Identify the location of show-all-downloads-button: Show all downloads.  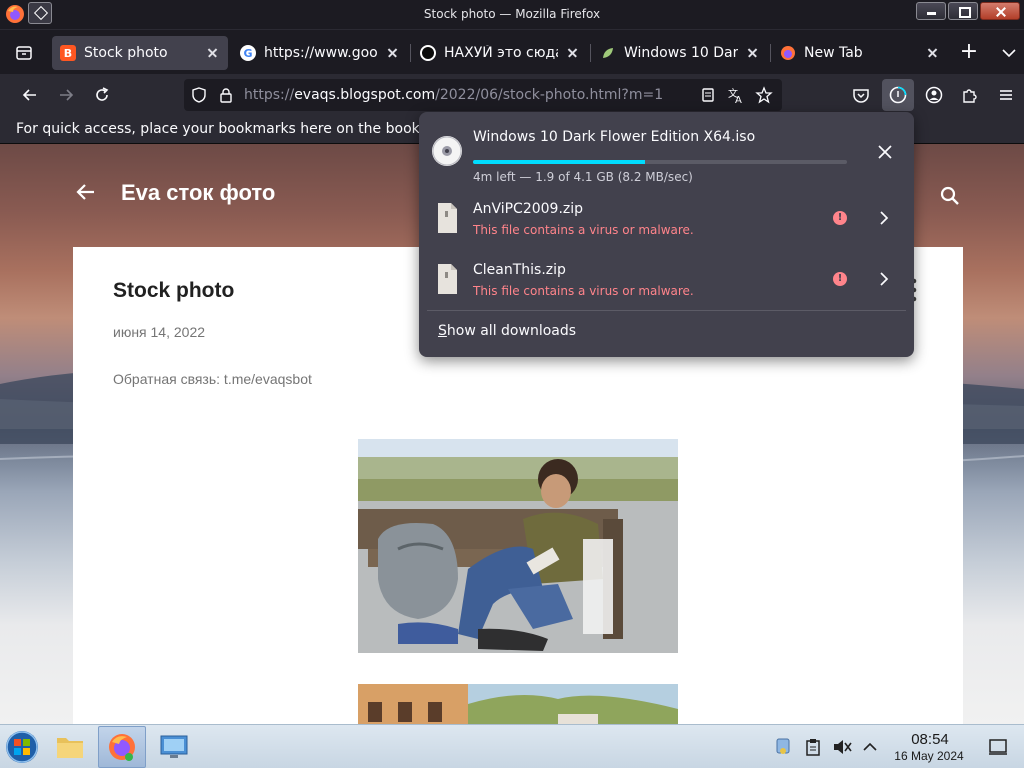
(507, 331).